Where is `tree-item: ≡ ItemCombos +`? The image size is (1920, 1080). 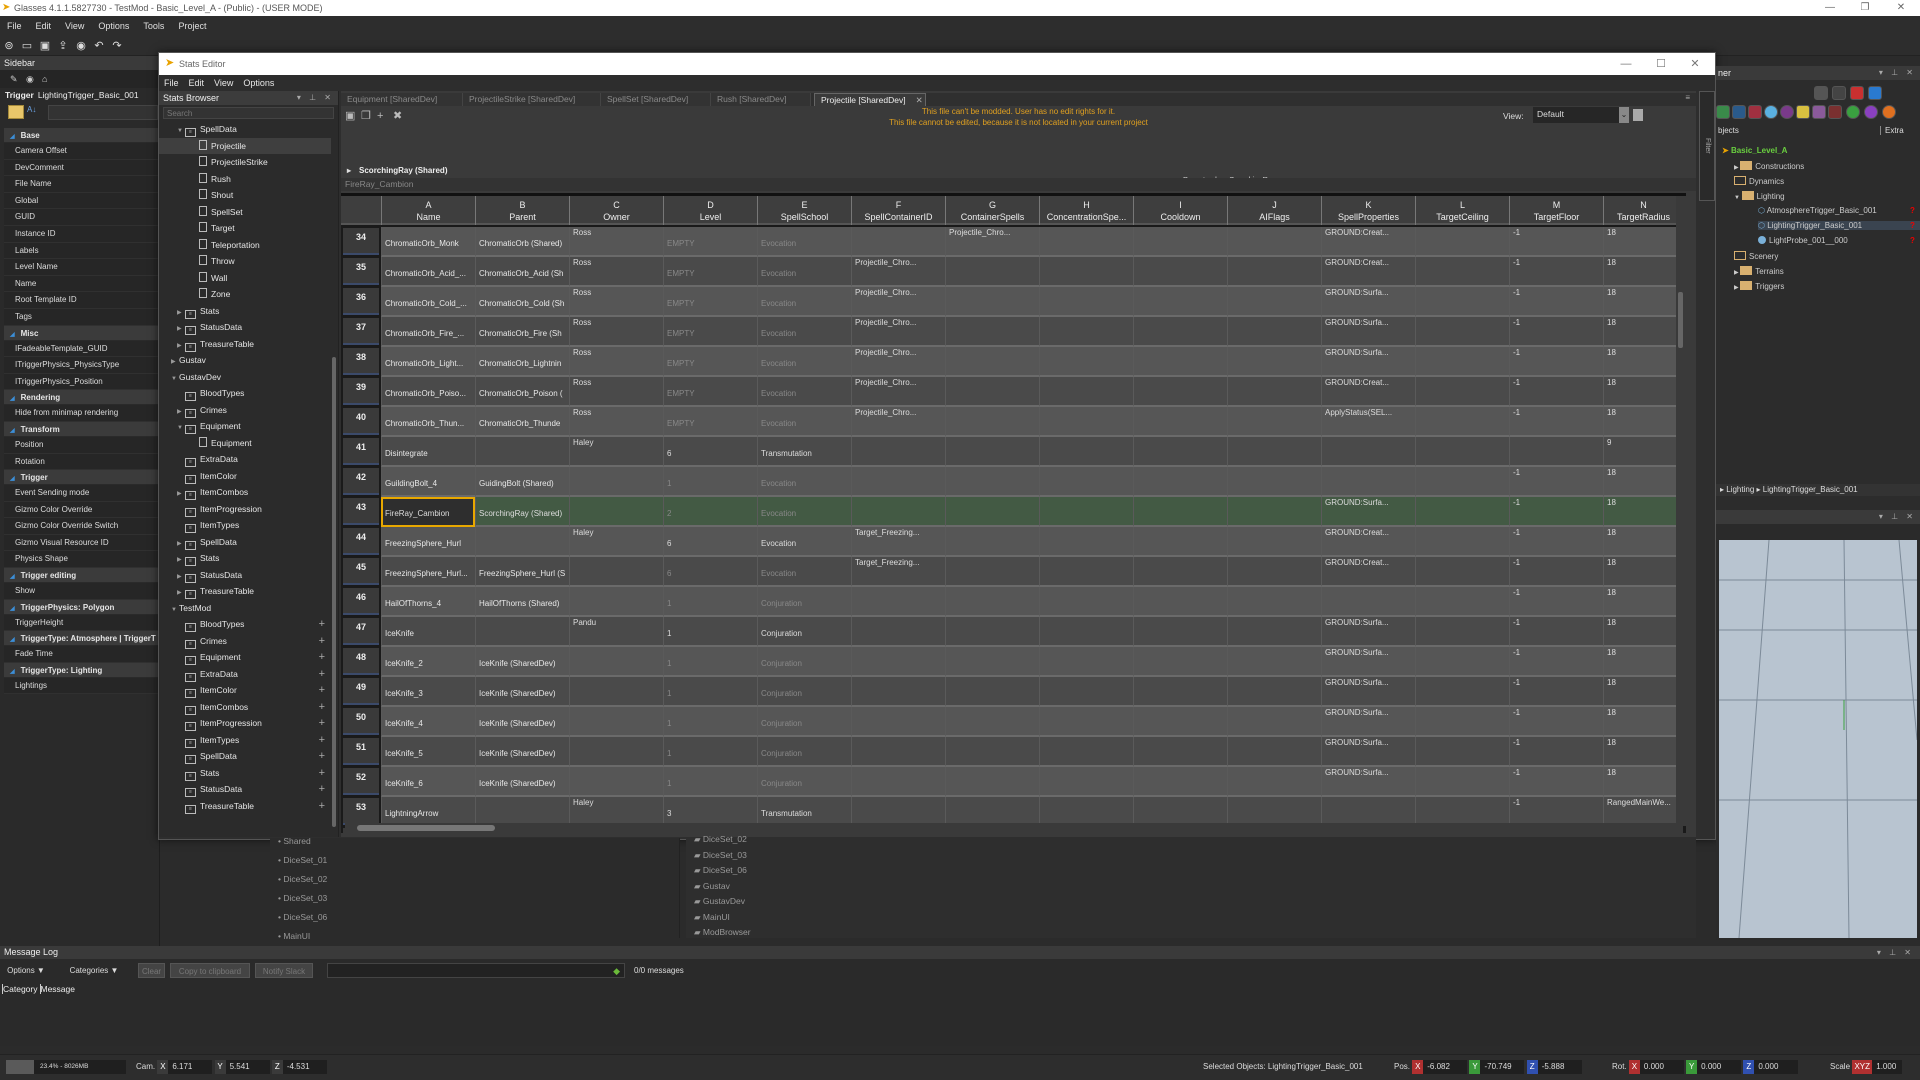 tree-item: ≡ ItemCombos + is located at coordinates (245, 707).